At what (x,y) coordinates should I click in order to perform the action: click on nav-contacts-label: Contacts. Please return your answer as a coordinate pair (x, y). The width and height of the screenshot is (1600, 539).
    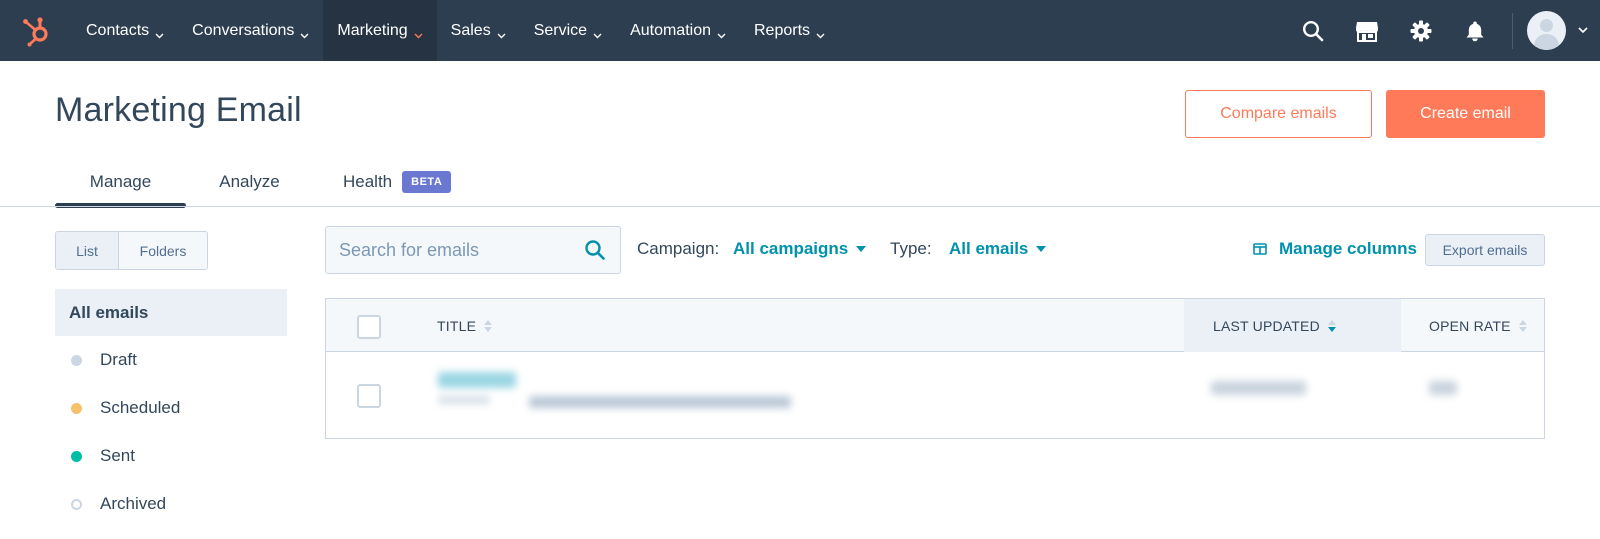
    Looking at the image, I should click on (118, 30).